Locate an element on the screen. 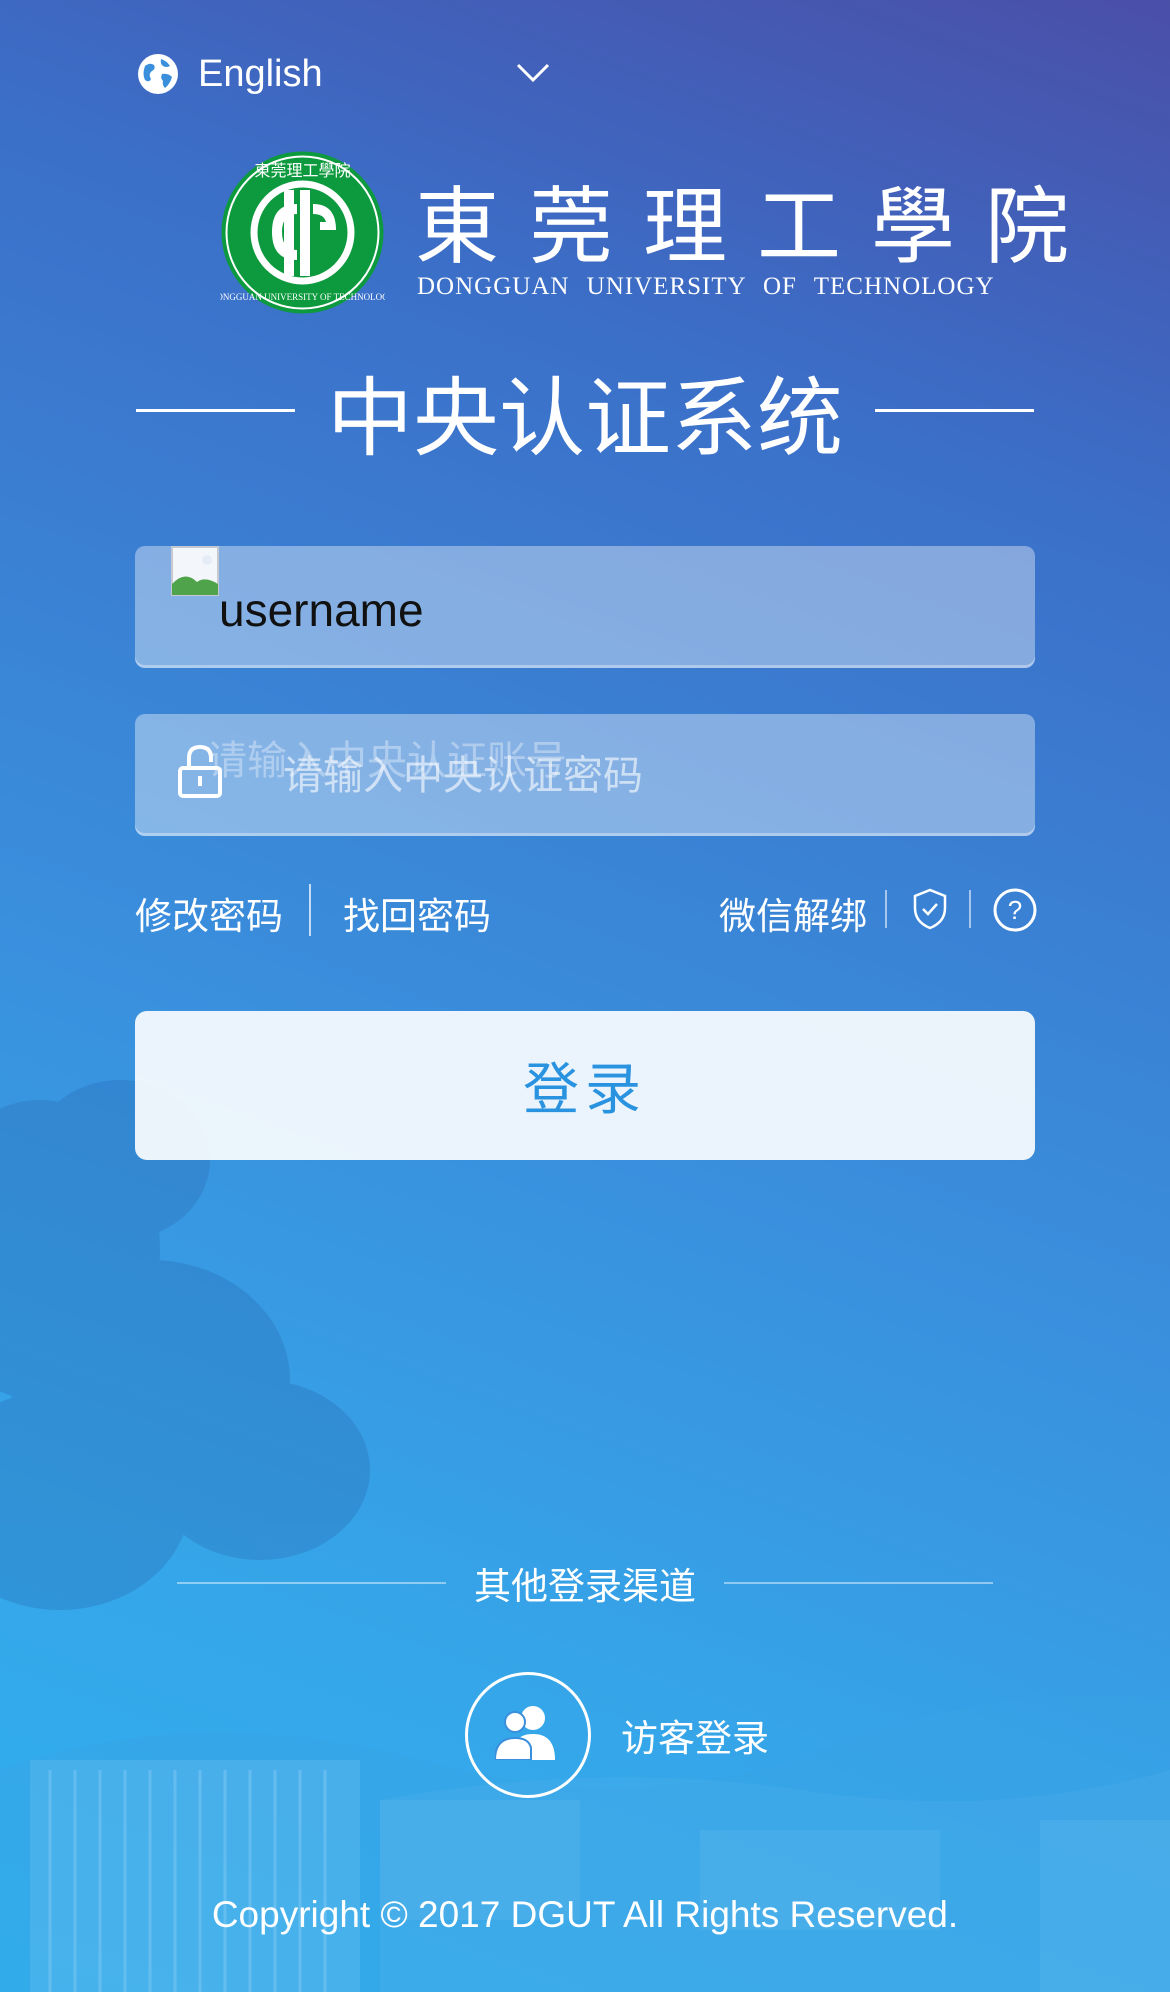 The image size is (1170, 1992). language-label: English is located at coordinates (260, 73).